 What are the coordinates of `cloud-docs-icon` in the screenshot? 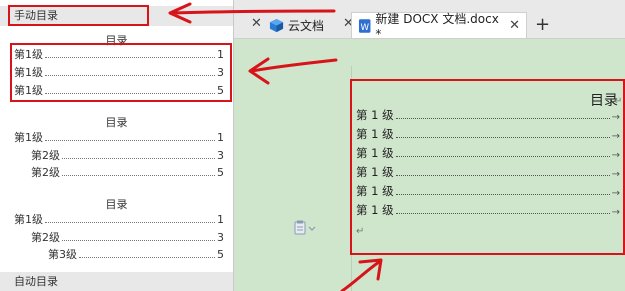 It's located at (276, 25).